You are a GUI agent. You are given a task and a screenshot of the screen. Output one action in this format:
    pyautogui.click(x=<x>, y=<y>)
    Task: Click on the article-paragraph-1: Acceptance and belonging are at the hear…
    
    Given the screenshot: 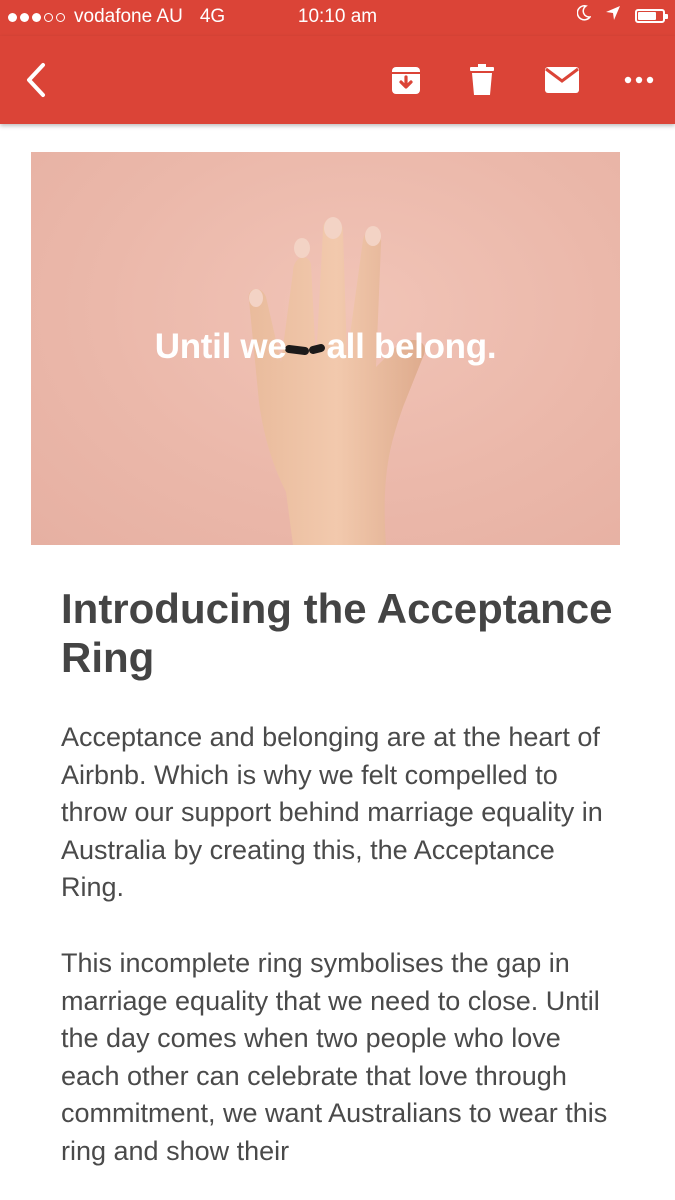 What is the action you would take?
    pyautogui.click(x=332, y=812)
    